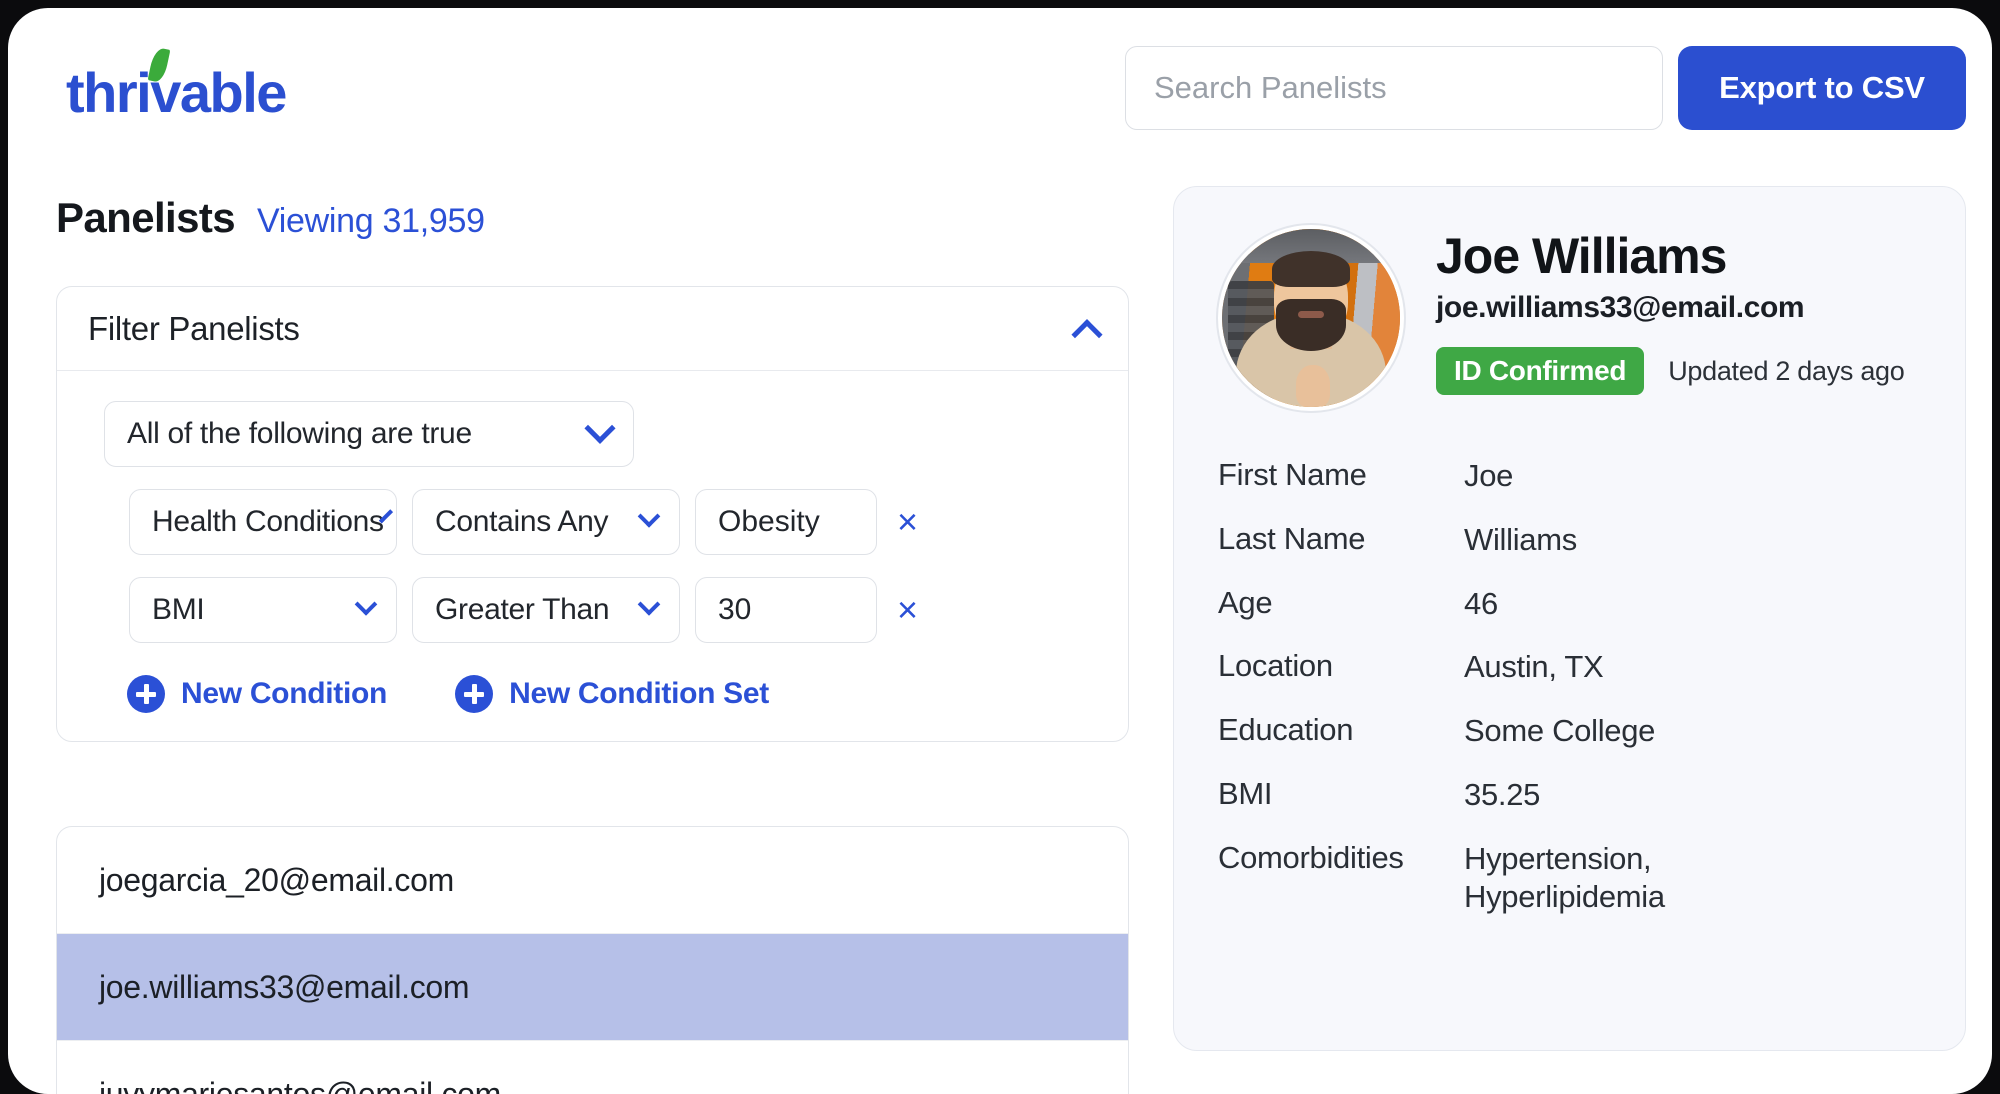 This screenshot has height=1094, width=2000. Describe the element at coordinates (639, 693) in the screenshot. I see `new-condition-set-label: New Condition Set` at that location.